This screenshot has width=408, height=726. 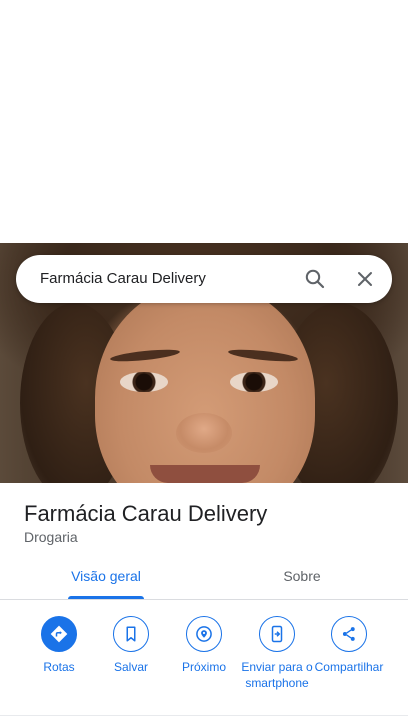 I want to click on directions-icon, so click(x=59, y=634).